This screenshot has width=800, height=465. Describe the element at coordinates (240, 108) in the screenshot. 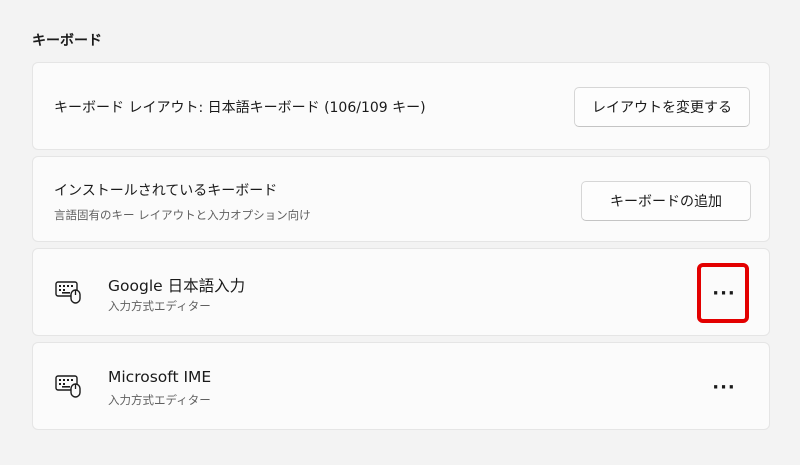

I see `keyboard-layout-label: キーボード レイアウト: 日本語キーボード (106/109 キー)` at that location.